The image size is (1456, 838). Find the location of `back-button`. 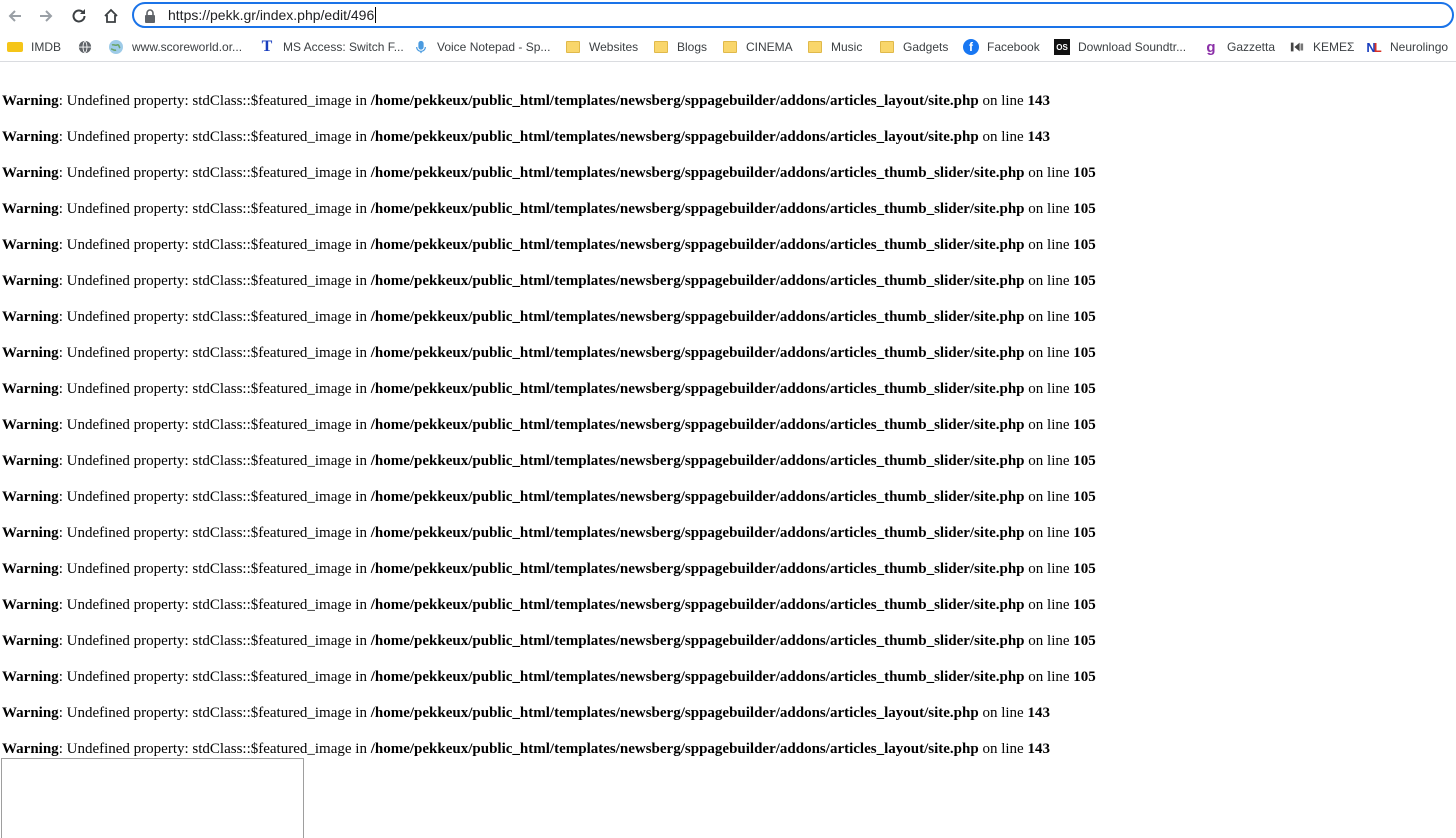

back-button is located at coordinates (15, 16).